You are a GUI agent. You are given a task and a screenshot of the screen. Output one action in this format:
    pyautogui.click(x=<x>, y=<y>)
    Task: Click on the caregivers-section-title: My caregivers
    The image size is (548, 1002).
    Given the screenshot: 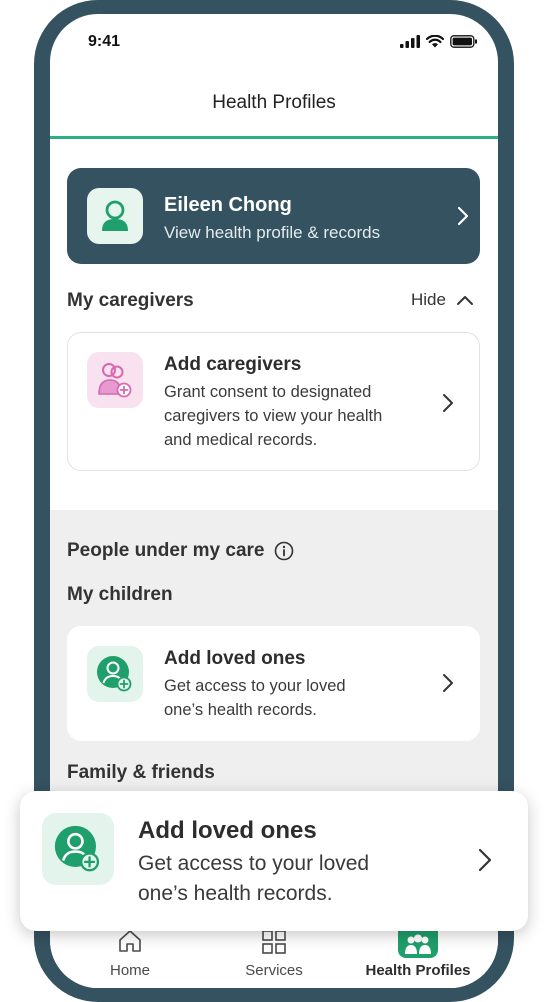 What is the action you would take?
    pyautogui.click(x=130, y=300)
    